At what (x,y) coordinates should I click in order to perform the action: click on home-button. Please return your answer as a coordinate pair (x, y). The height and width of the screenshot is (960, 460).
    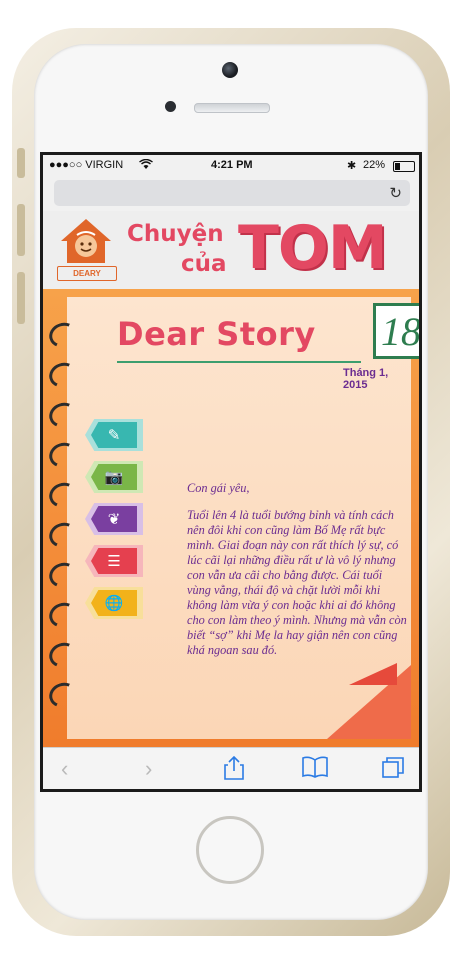
    Looking at the image, I should click on (230, 850).